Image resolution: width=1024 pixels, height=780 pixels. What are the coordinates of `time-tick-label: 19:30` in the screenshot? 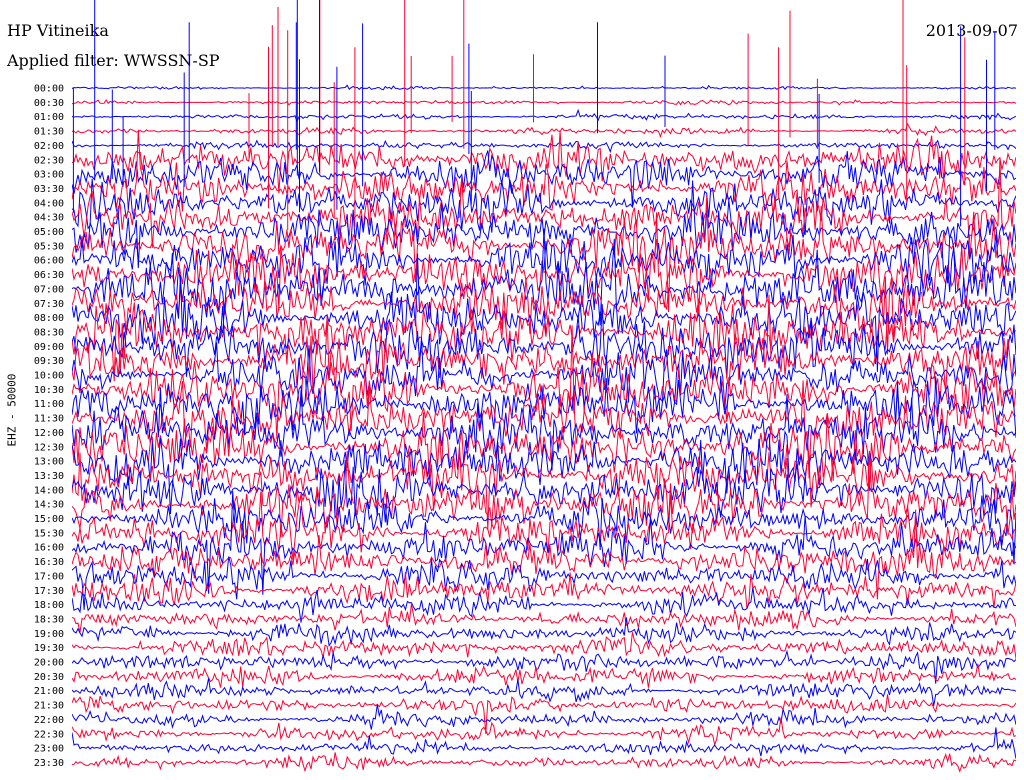 It's located at (49, 648).